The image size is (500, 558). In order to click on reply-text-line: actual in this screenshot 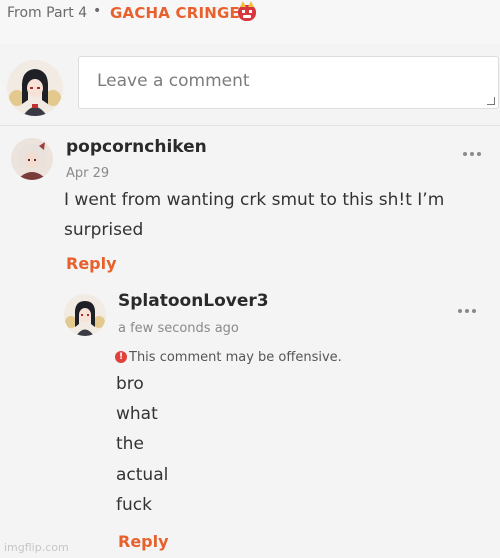, I will do `click(142, 475)`.